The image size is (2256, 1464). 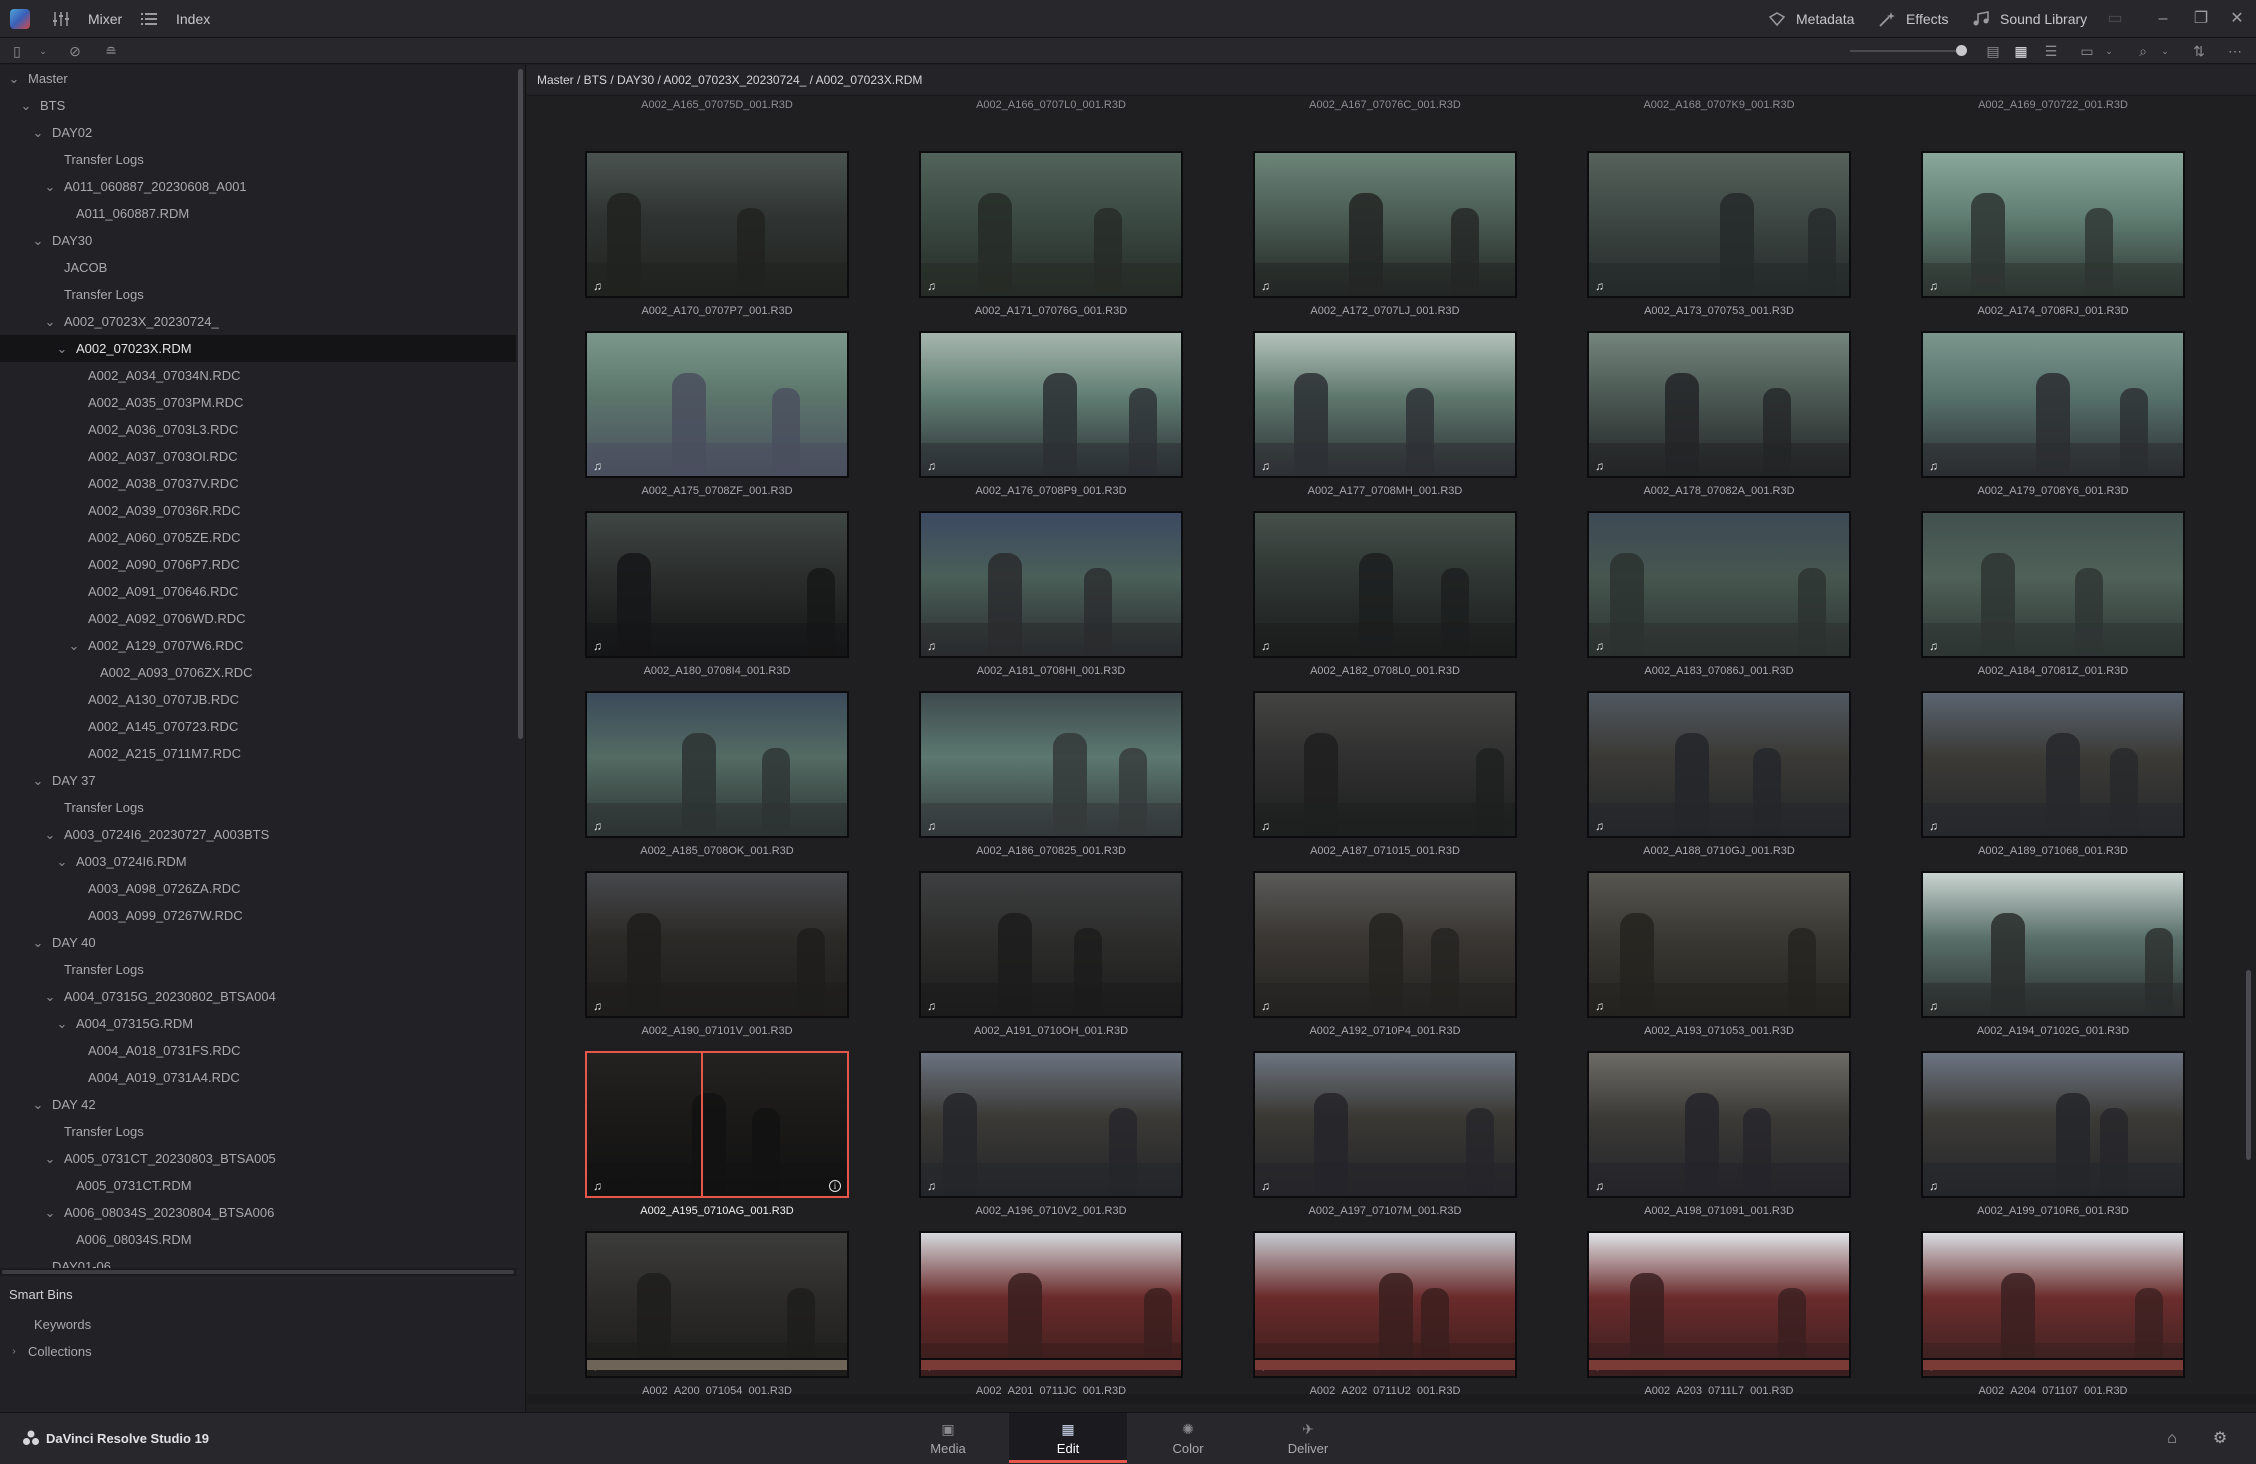 I want to click on clip-thumbnail: ♫ A002_A173_070753_001.R3D, so click(x=1719, y=239).